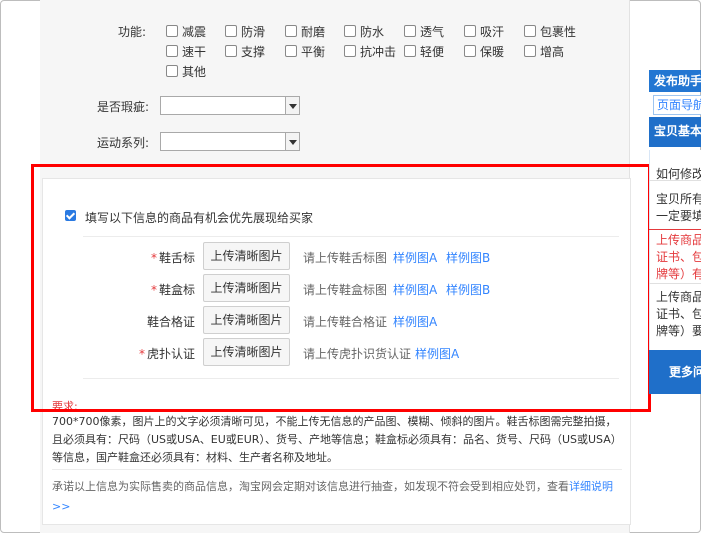  What do you see at coordinates (230, 105) in the screenshot?
I see `defect-select` at bounding box center [230, 105].